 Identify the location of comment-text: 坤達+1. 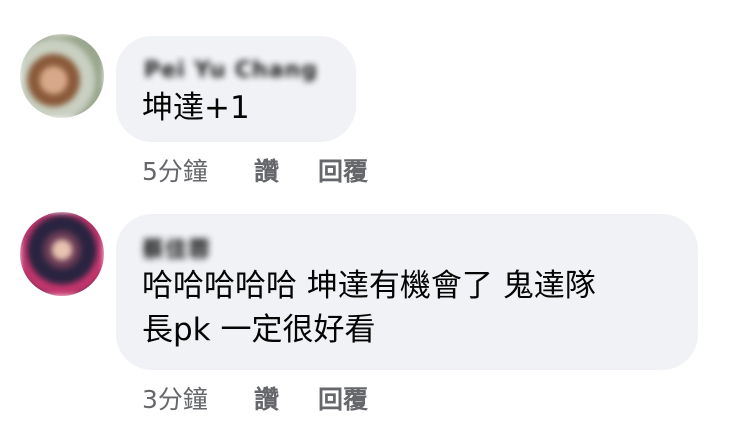
(196, 108).